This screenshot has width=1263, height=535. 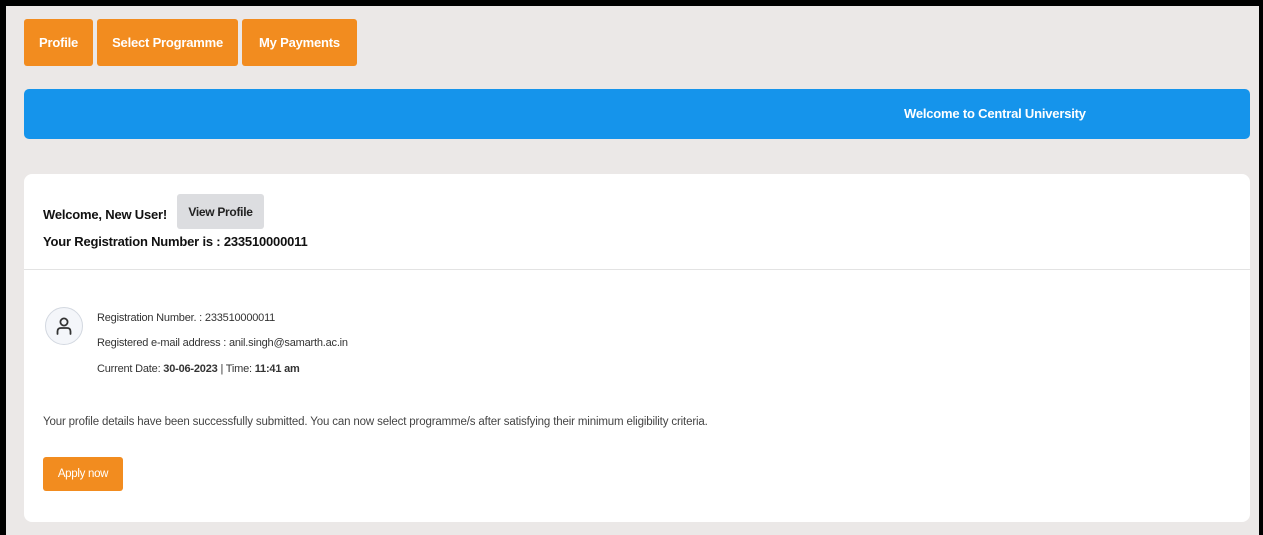 What do you see at coordinates (105, 214) in the screenshot?
I see `welcome-text: Welcome, New User!` at bounding box center [105, 214].